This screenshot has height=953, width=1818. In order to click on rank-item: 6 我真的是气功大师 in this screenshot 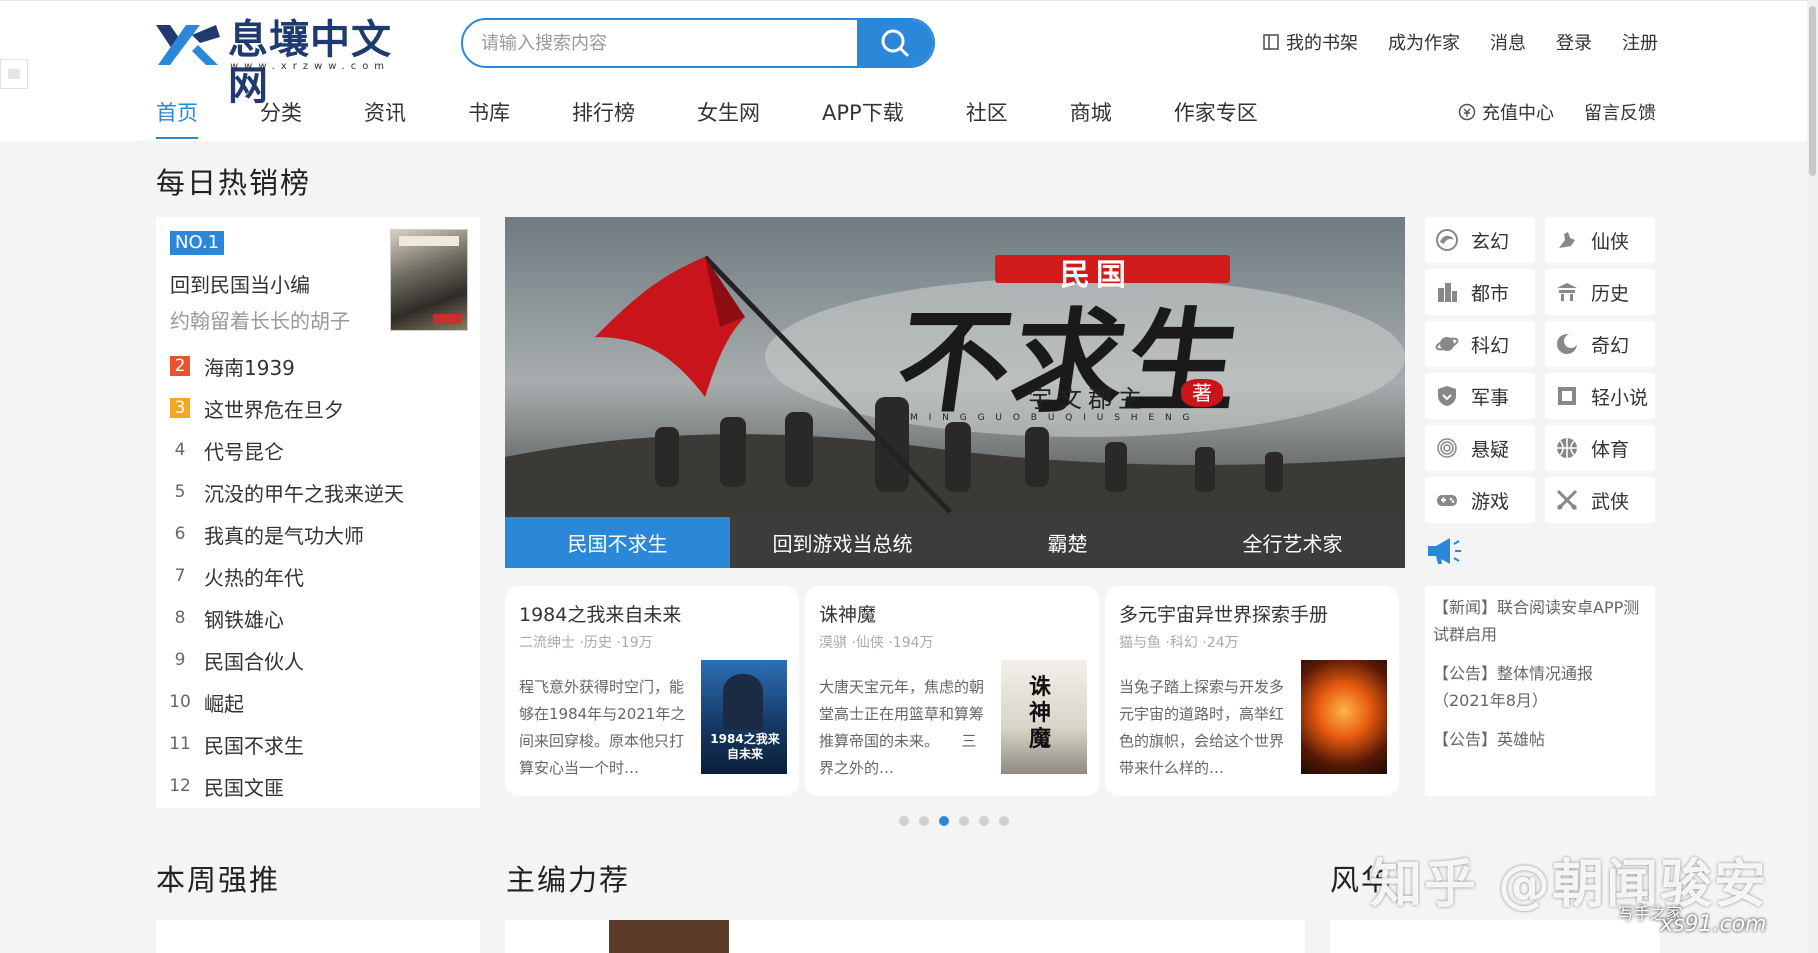, I will do `click(320, 534)`.